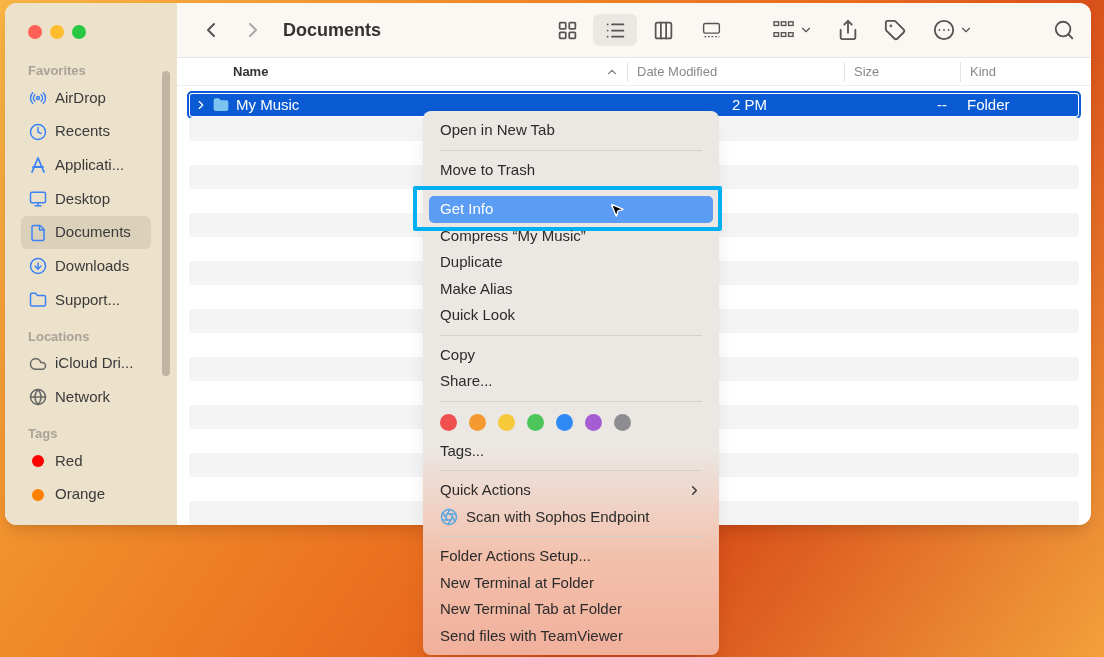 The width and height of the screenshot is (1104, 657). What do you see at coordinates (571, 288) in the screenshot?
I see `menu-item: Make Alias` at bounding box center [571, 288].